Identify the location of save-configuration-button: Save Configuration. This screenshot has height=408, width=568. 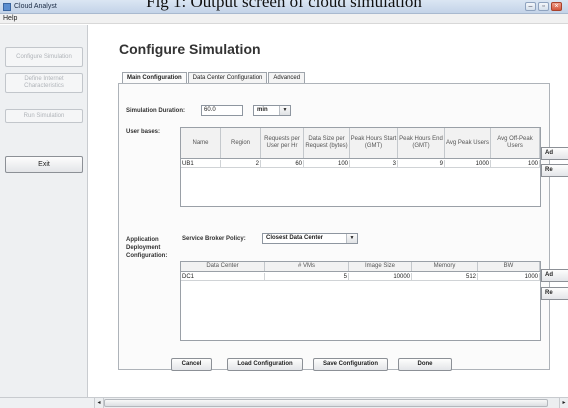
(350, 364).